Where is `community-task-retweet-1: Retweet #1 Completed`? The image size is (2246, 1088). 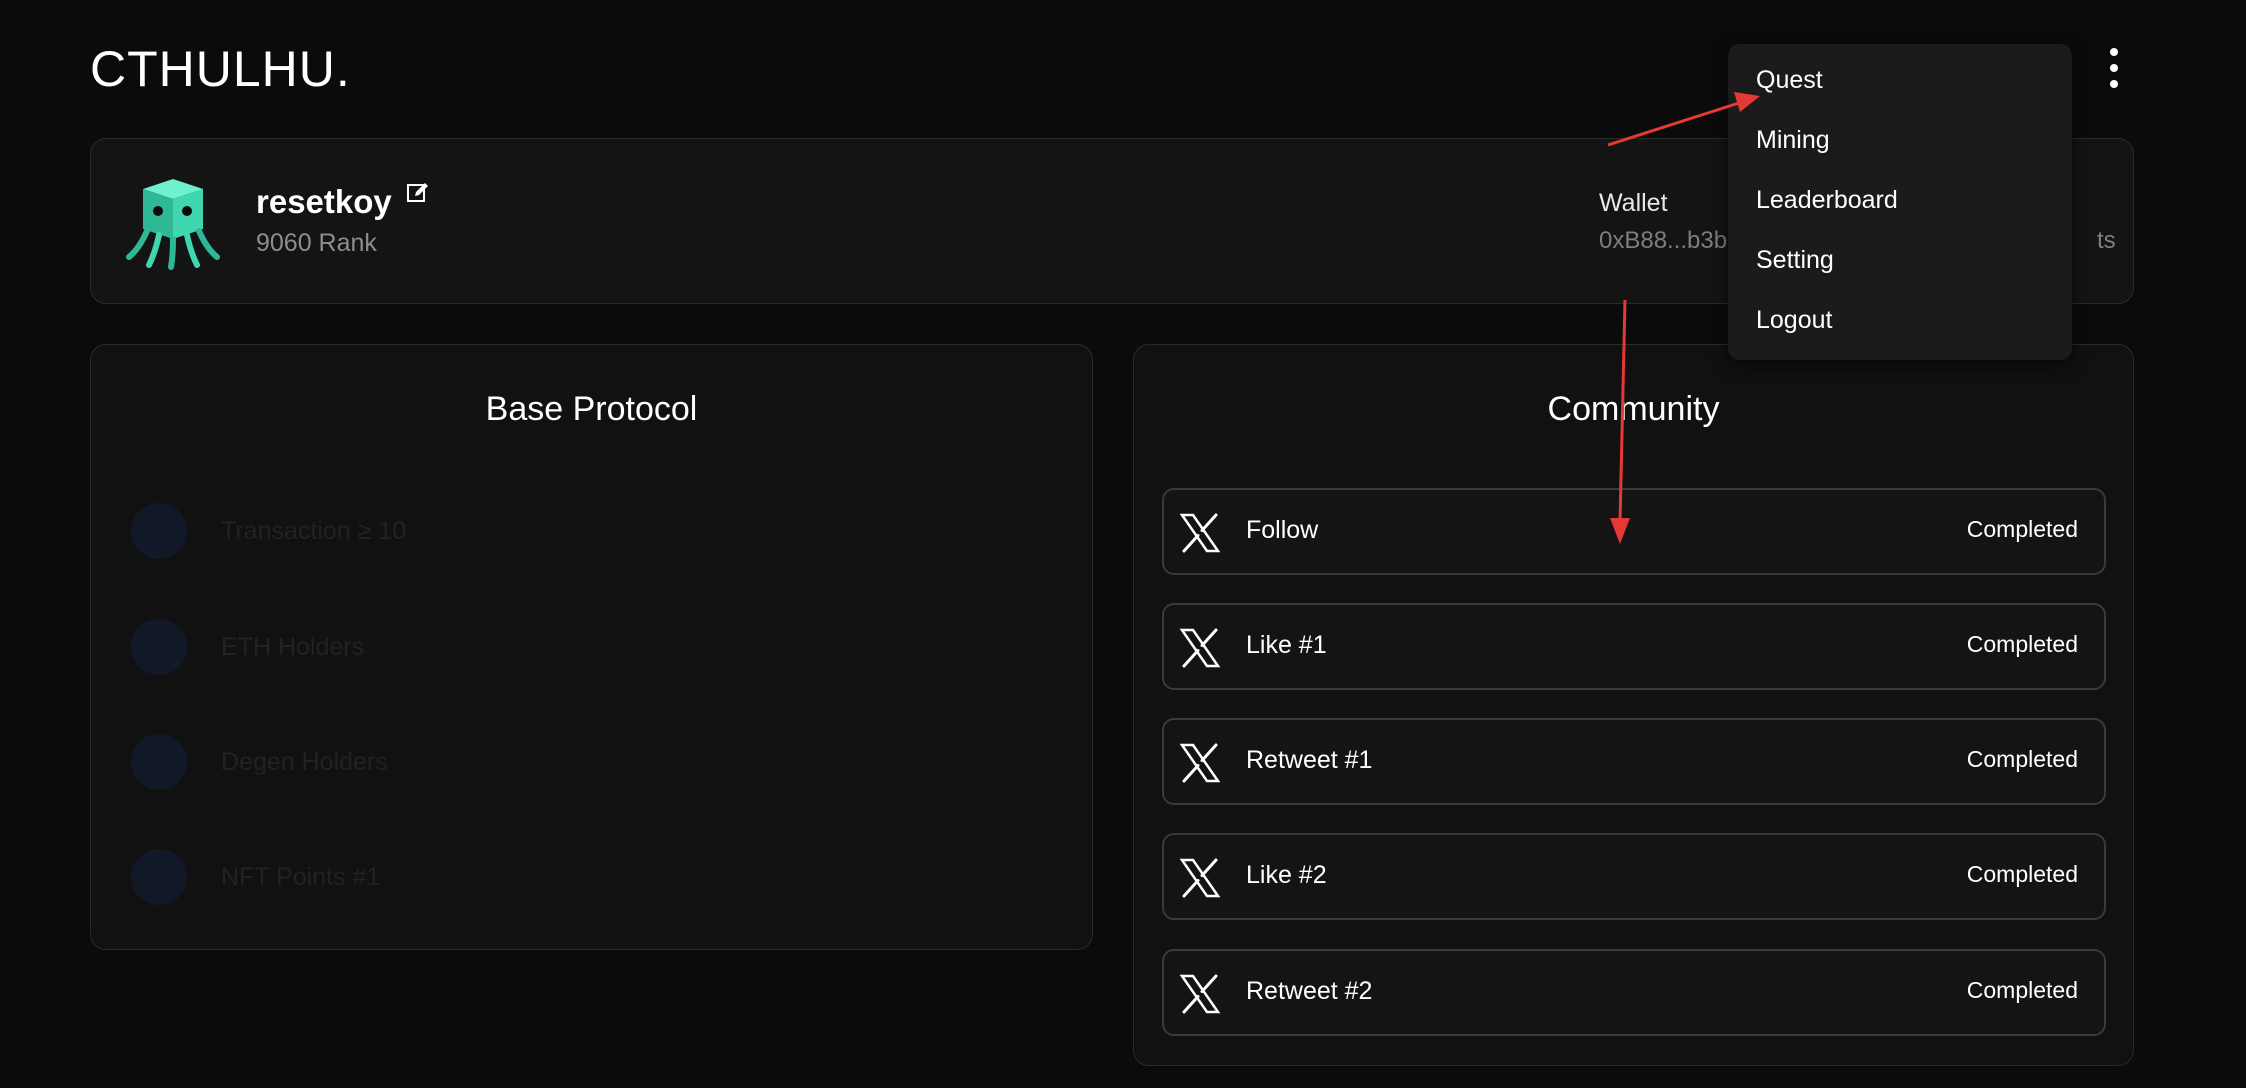
community-task-retweet-1: Retweet #1 Completed is located at coordinates (1634, 761).